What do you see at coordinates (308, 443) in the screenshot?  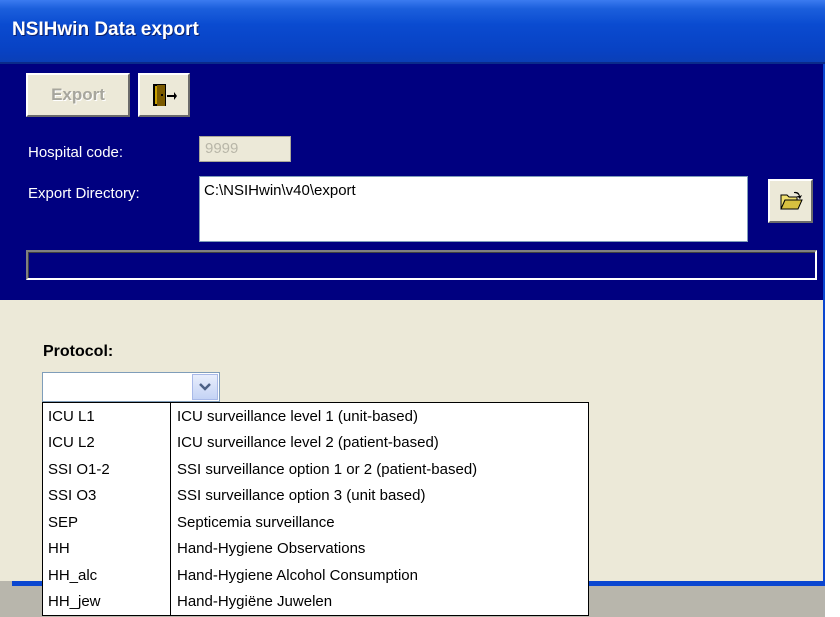 I see `protocol-description: ICU surveillance level 2 (patient-based)` at bounding box center [308, 443].